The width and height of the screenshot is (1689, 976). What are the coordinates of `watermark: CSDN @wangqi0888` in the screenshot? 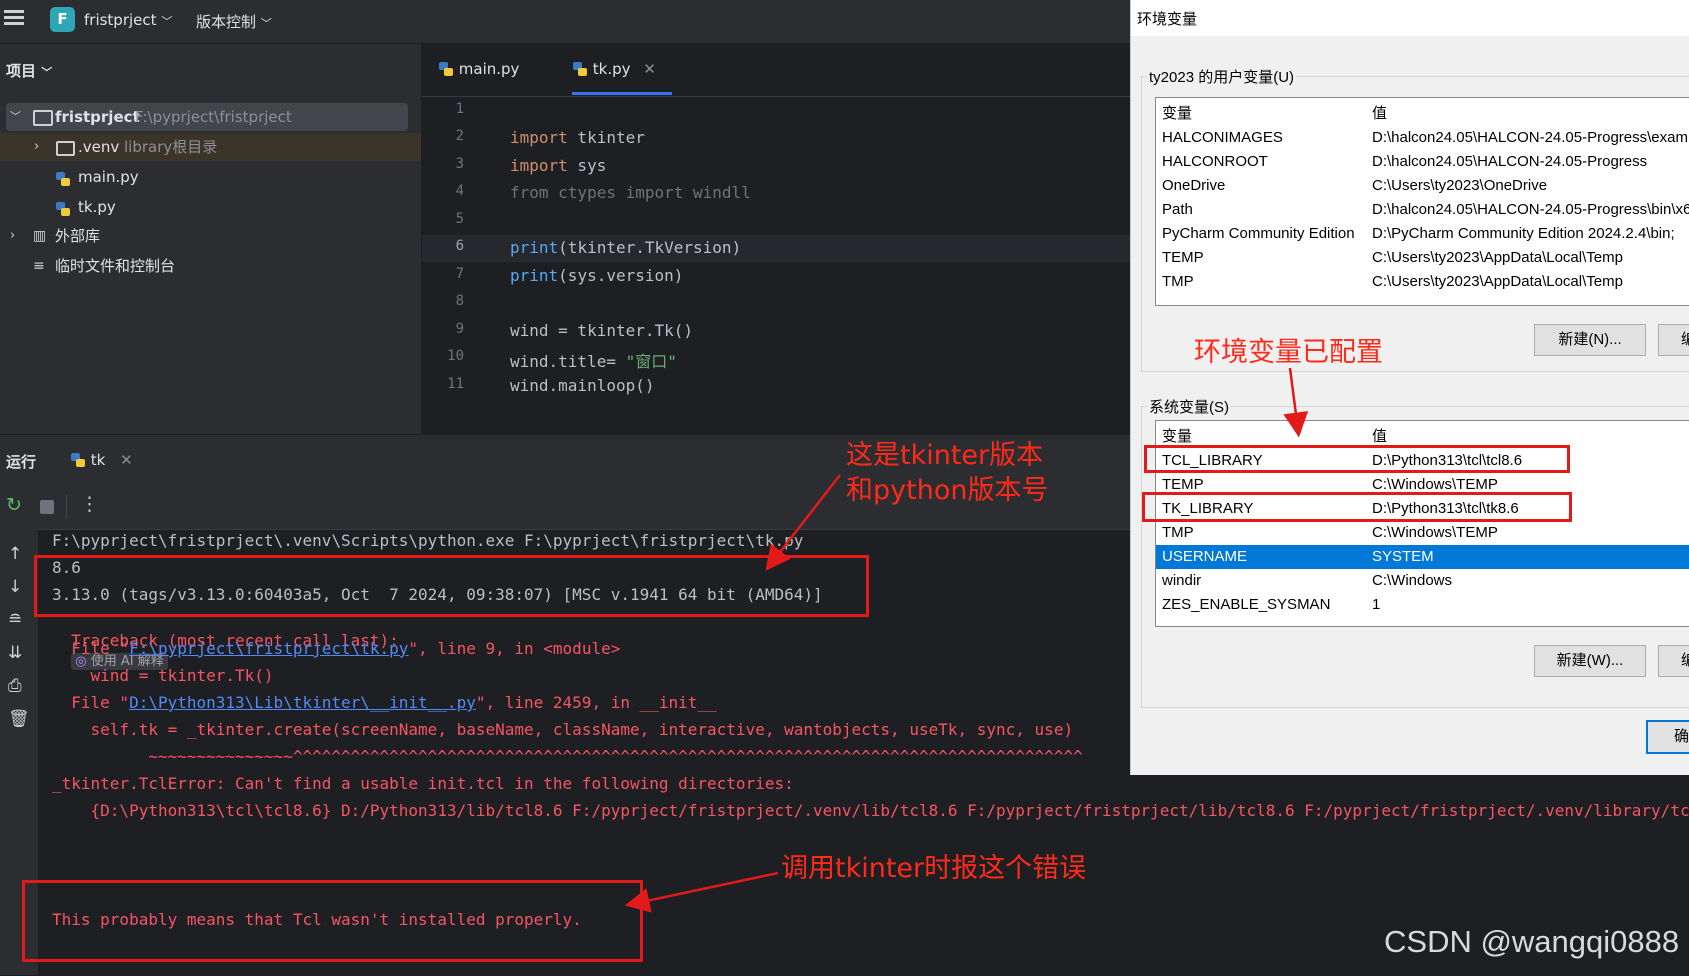 It's located at (1532, 941).